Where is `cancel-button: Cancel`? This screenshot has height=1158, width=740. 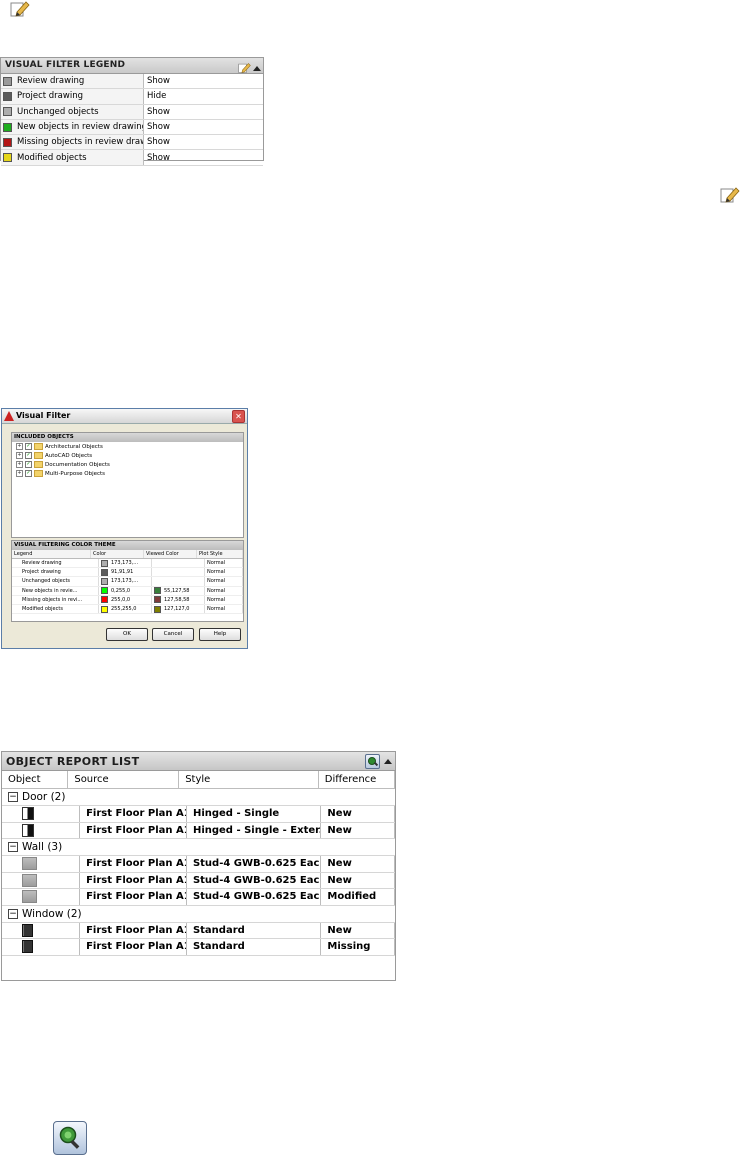 cancel-button: Cancel is located at coordinates (173, 634).